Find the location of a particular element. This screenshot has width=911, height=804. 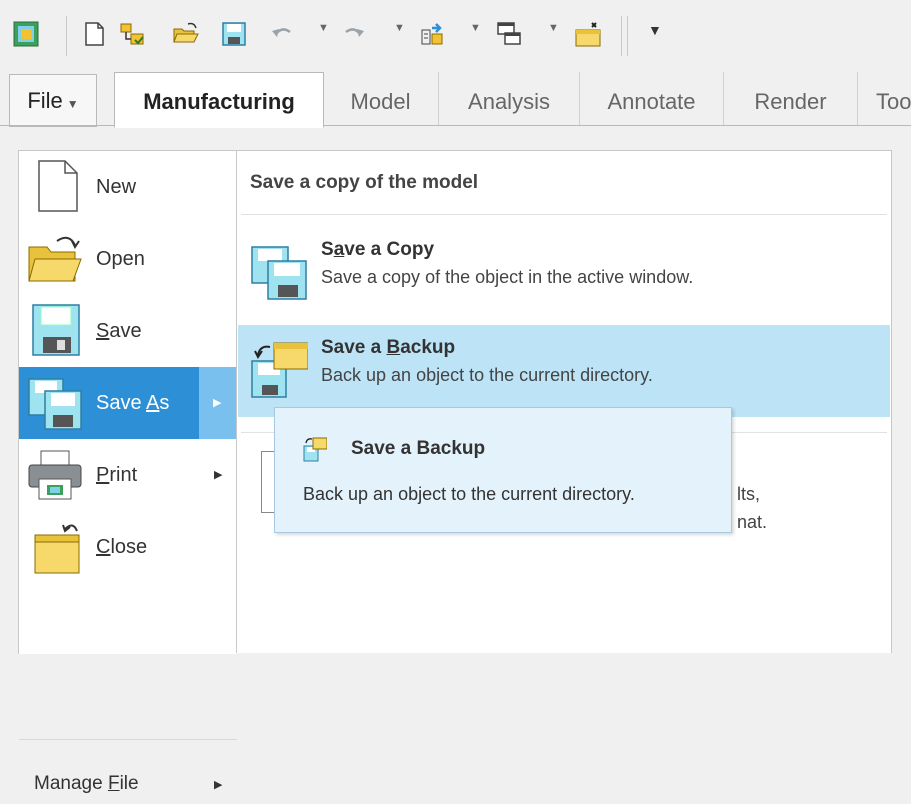

save-copy-icon is located at coordinates (279, 271).